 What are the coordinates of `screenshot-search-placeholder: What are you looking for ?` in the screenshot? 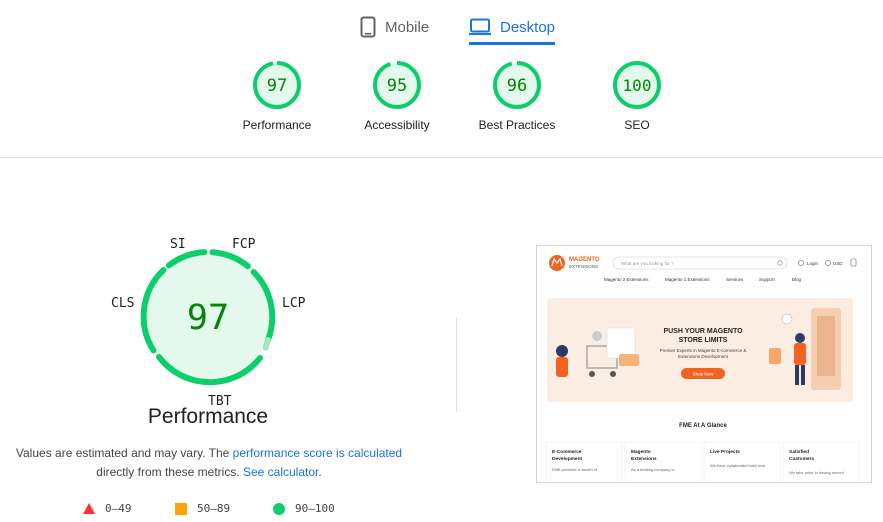 It's located at (647, 263).